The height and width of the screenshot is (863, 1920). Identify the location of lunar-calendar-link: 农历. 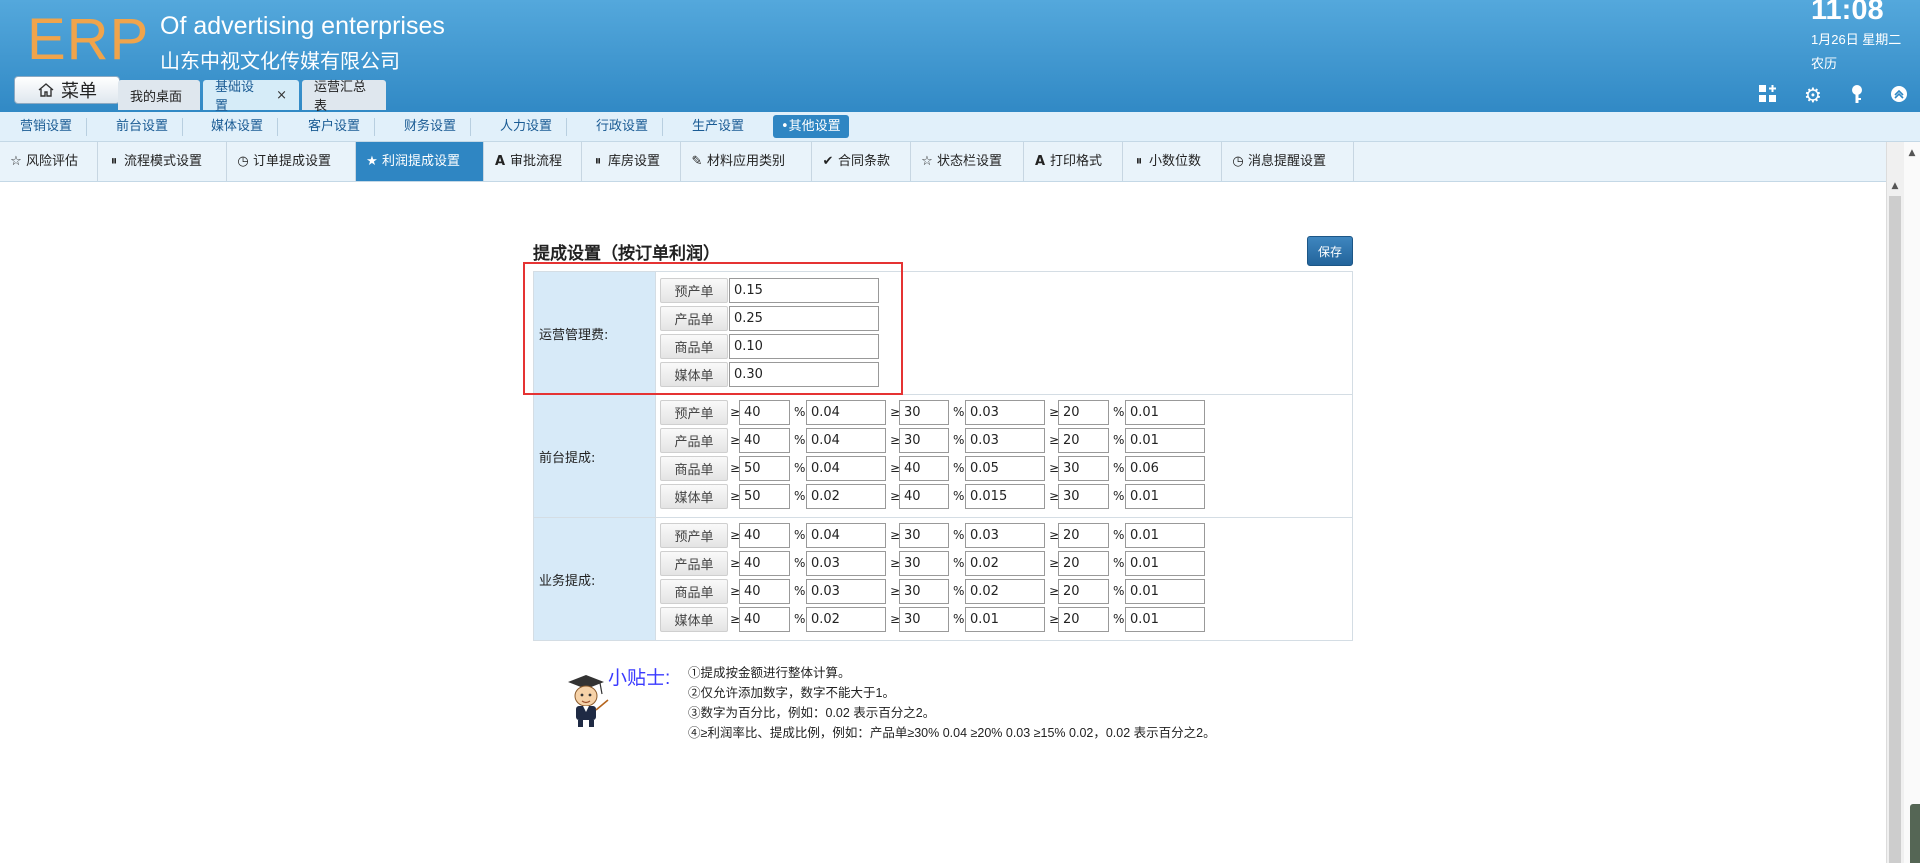
(1824, 62).